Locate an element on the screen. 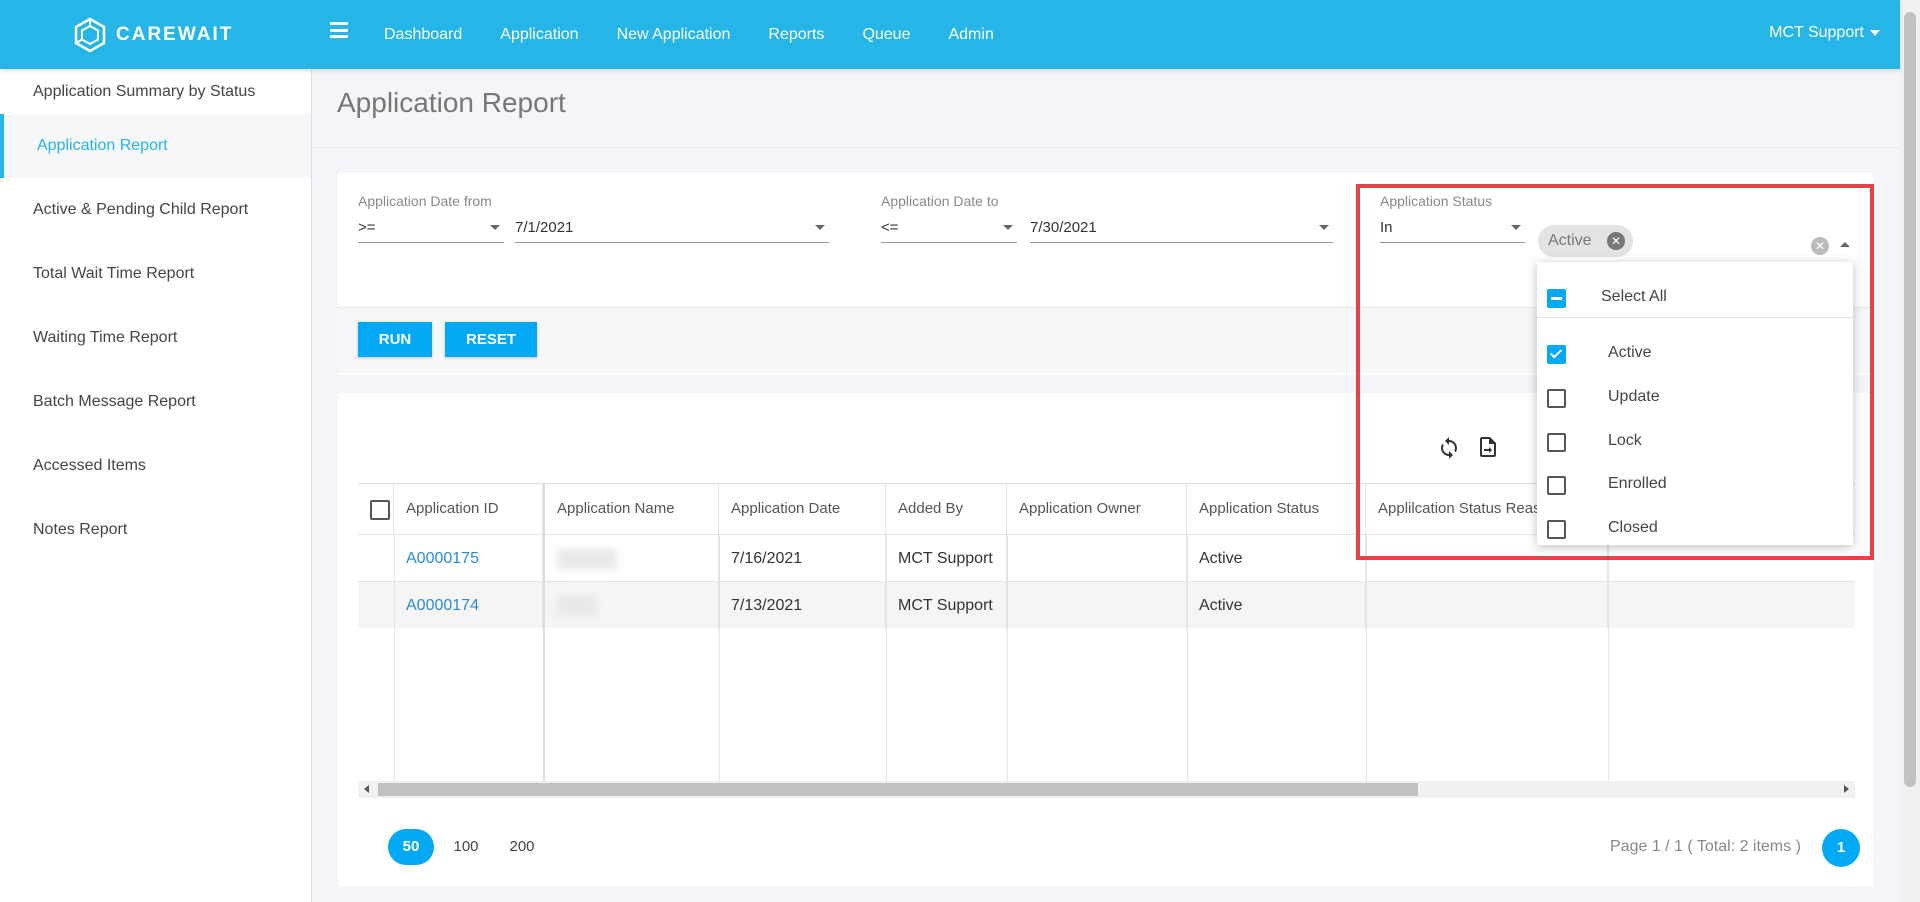  nav-new-application: New Application is located at coordinates (674, 35).